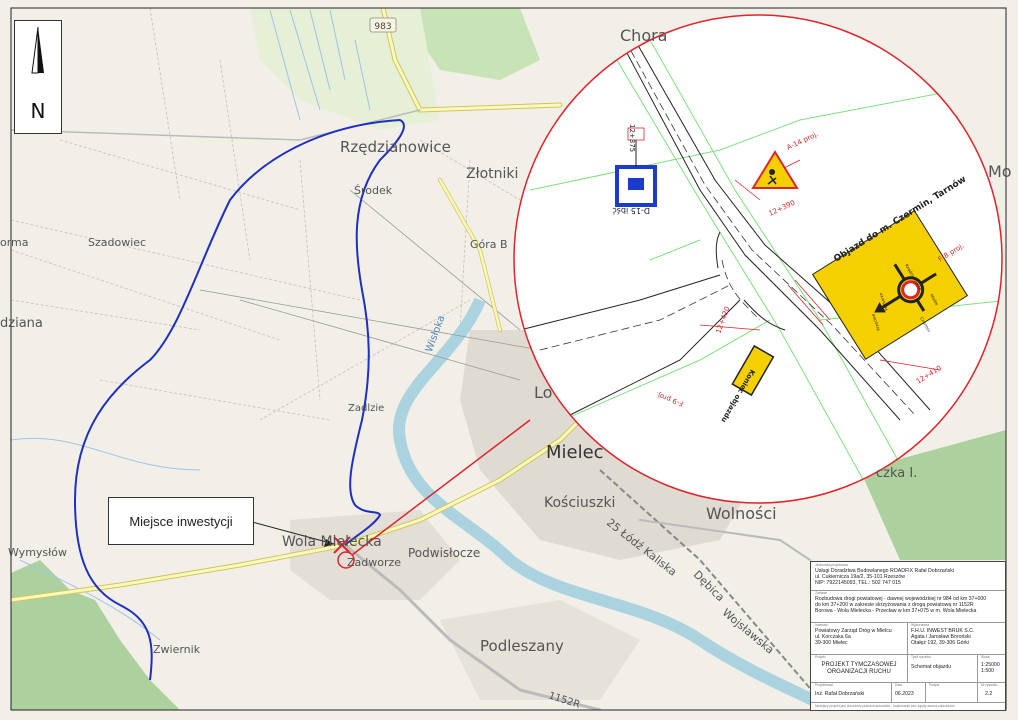 The width and height of the screenshot is (1018, 720). Describe the element at coordinates (14, 242) in the screenshot. I see `place-label: orma` at that location.